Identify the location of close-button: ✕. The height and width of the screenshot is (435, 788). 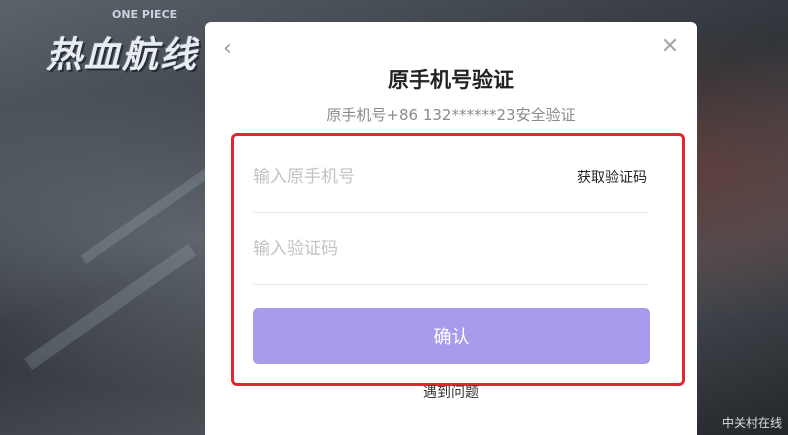
(670, 47).